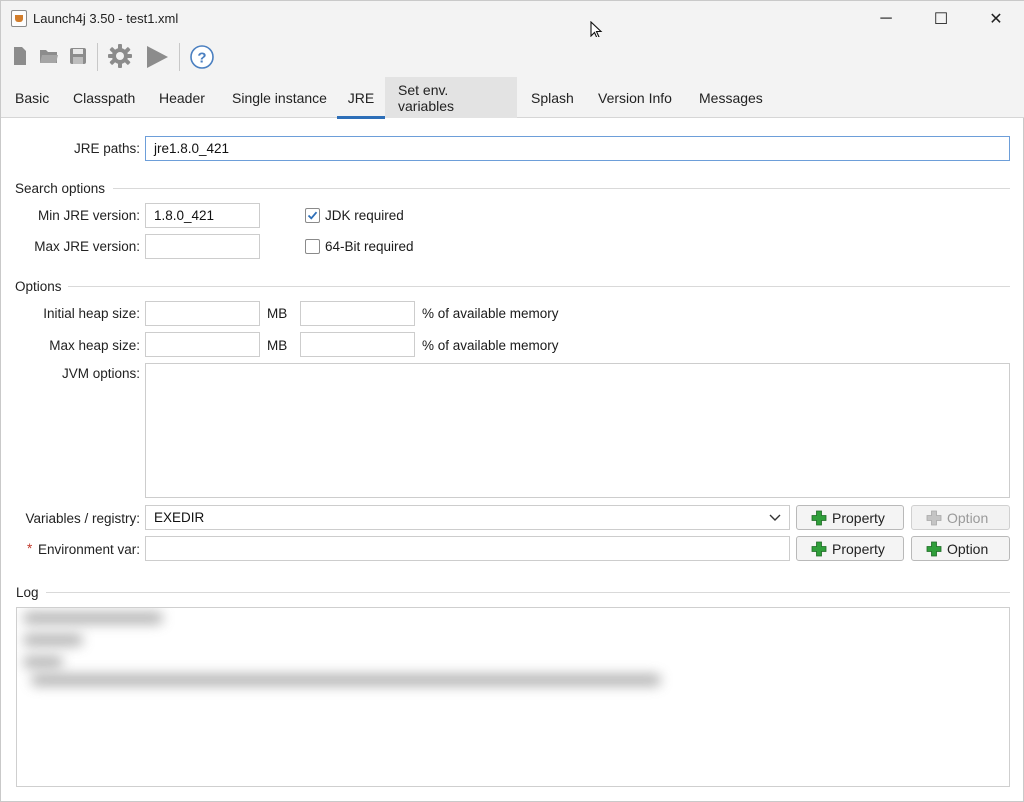 The width and height of the screenshot is (1024, 802). I want to click on tab-label: Set env. variables, so click(426, 97).